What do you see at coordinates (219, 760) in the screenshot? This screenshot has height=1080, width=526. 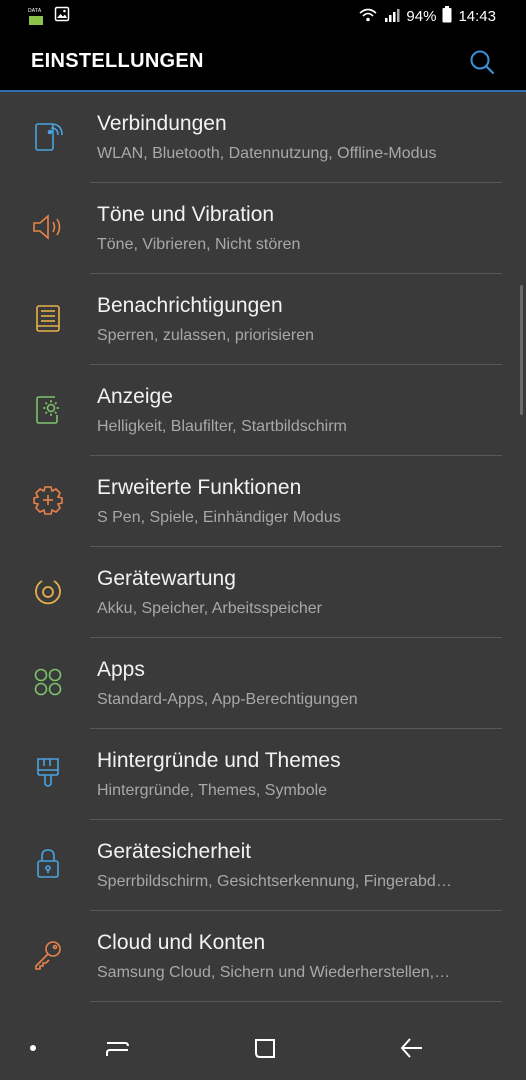 I see `settings-item-title: Hintergründe und Themes` at bounding box center [219, 760].